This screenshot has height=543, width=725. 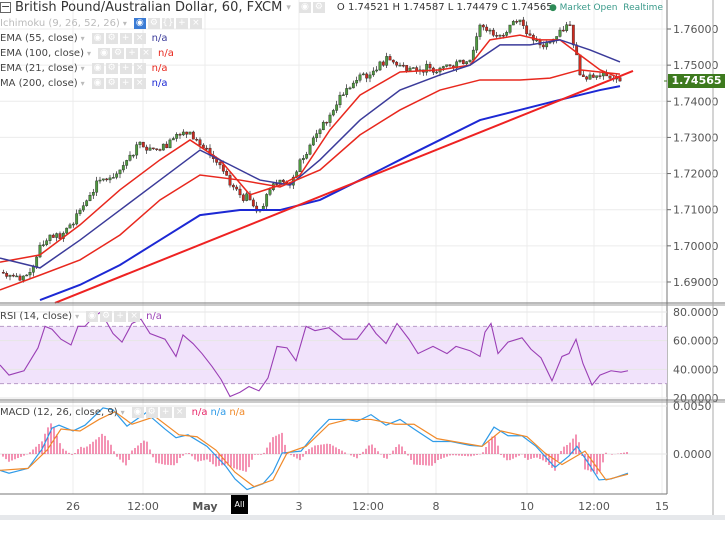 What do you see at coordinates (167, 23) in the screenshot?
I see `braces-icon: {}` at bounding box center [167, 23].